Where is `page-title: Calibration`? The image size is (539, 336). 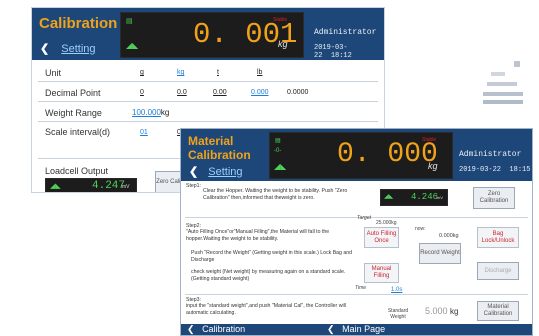 page-title: Calibration is located at coordinates (78, 23).